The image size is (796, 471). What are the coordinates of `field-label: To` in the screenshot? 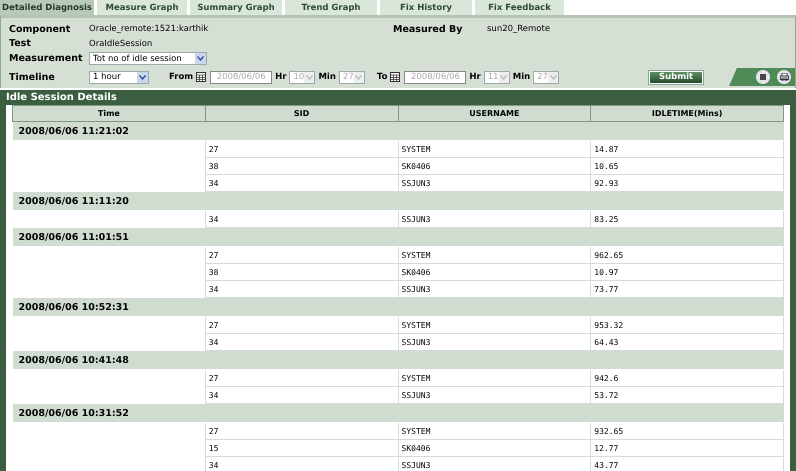 It's located at (382, 77).